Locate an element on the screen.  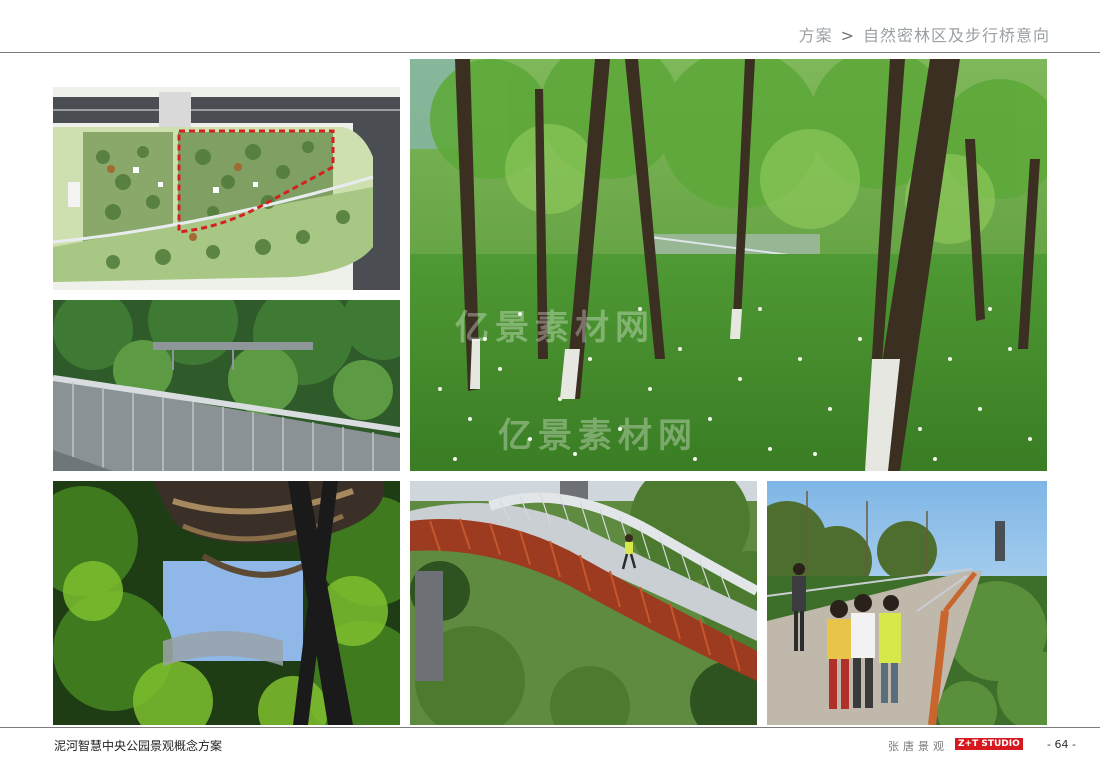
header-subtitle: 自然密林区及步行桥意向 is located at coordinates (956, 35).